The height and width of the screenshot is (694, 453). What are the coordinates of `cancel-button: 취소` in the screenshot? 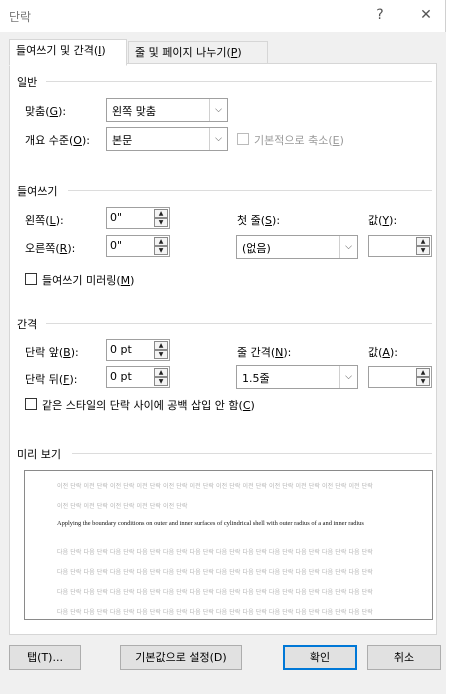 It's located at (404, 657).